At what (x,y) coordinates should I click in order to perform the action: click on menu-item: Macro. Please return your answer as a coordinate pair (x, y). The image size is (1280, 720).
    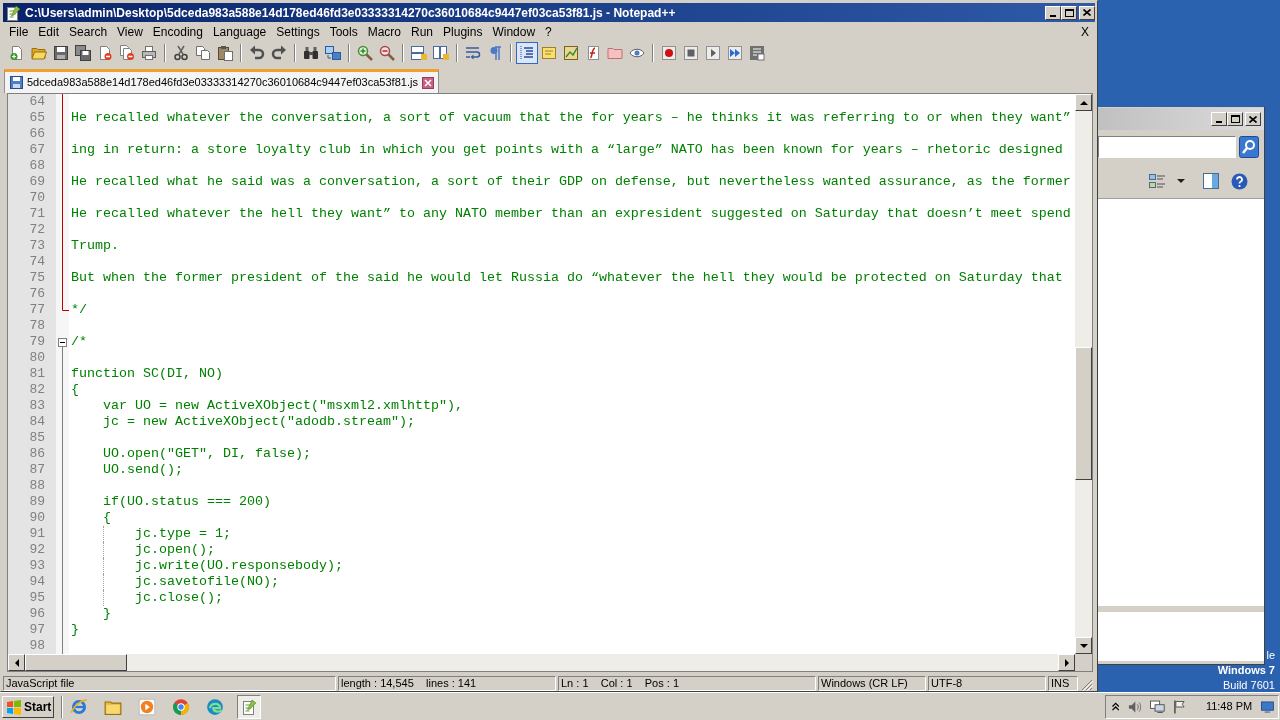
    Looking at the image, I should click on (384, 32).